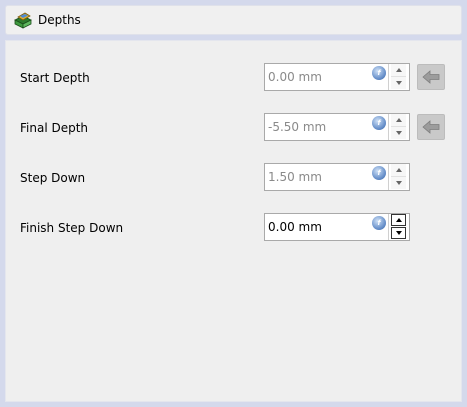 The width and height of the screenshot is (467, 407). I want to click on final-depth-stepper, so click(398, 127).